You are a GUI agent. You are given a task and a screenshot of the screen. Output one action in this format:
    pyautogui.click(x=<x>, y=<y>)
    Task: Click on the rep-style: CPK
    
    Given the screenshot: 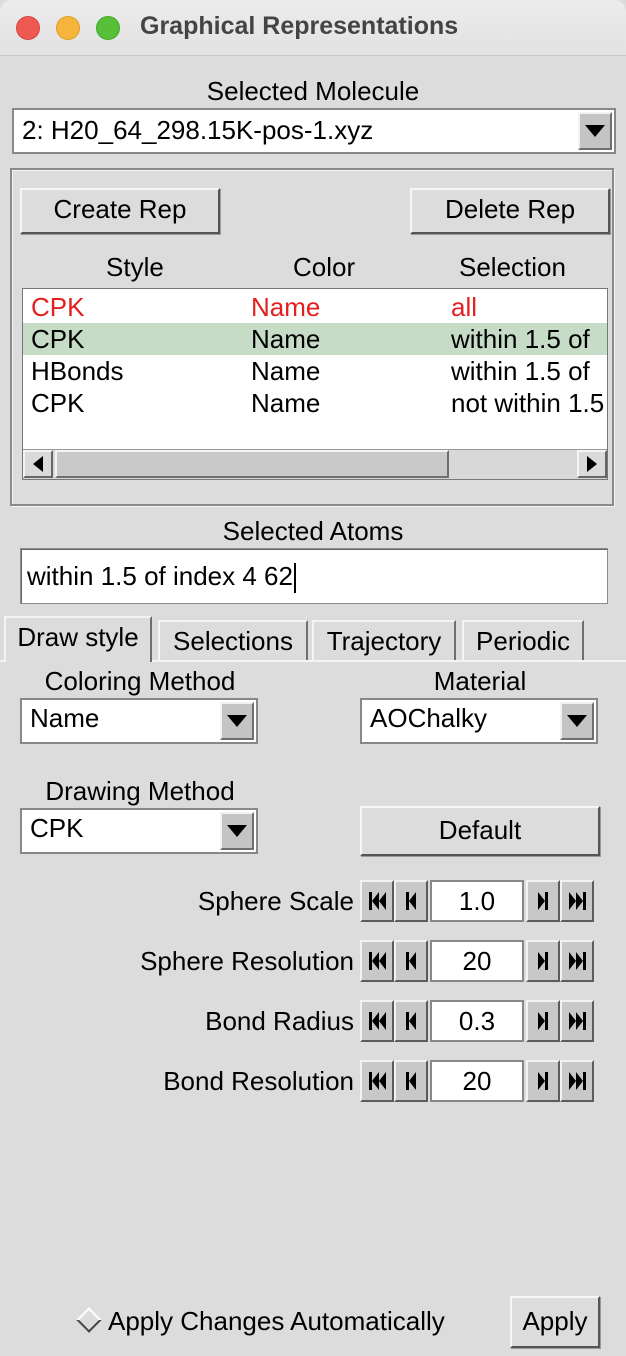 What is the action you would take?
    pyautogui.click(x=58, y=403)
    